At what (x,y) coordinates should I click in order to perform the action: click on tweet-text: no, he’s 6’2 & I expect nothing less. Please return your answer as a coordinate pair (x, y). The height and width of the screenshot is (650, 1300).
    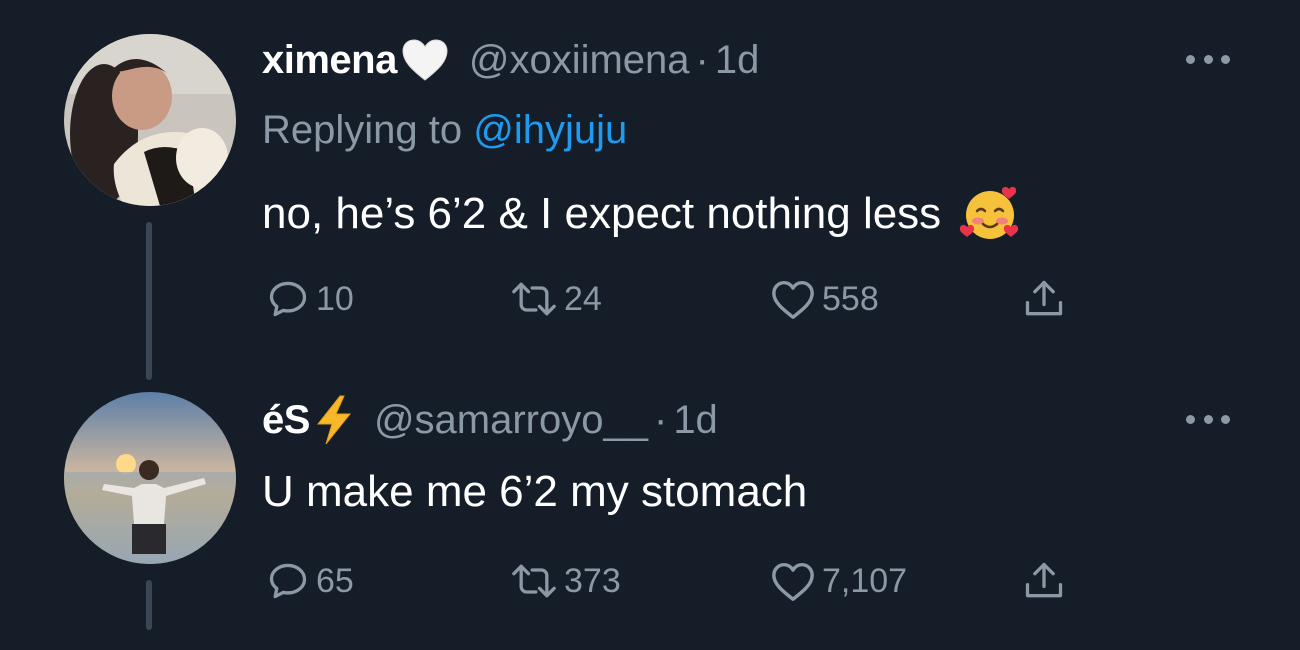
    Looking at the image, I should click on (761, 214).